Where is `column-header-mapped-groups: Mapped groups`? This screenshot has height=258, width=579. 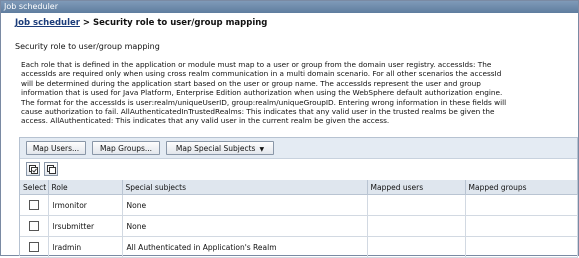
column-header-mapped-groups: Mapped groups is located at coordinates (521, 187).